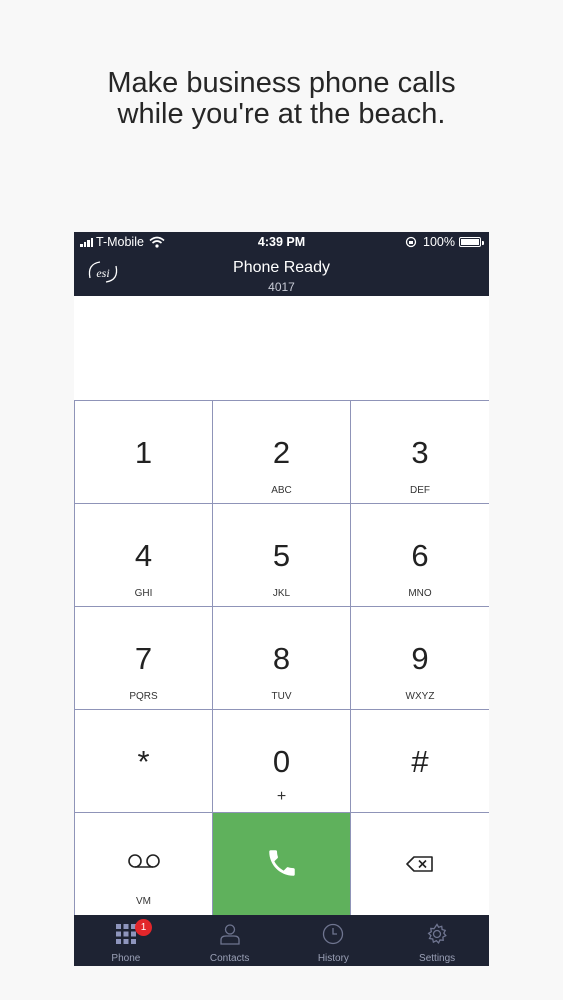  What do you see at coordinates (143, 696) in the screenshot?
I see `key-letters: PQRS` at bounding box center [143, 696].